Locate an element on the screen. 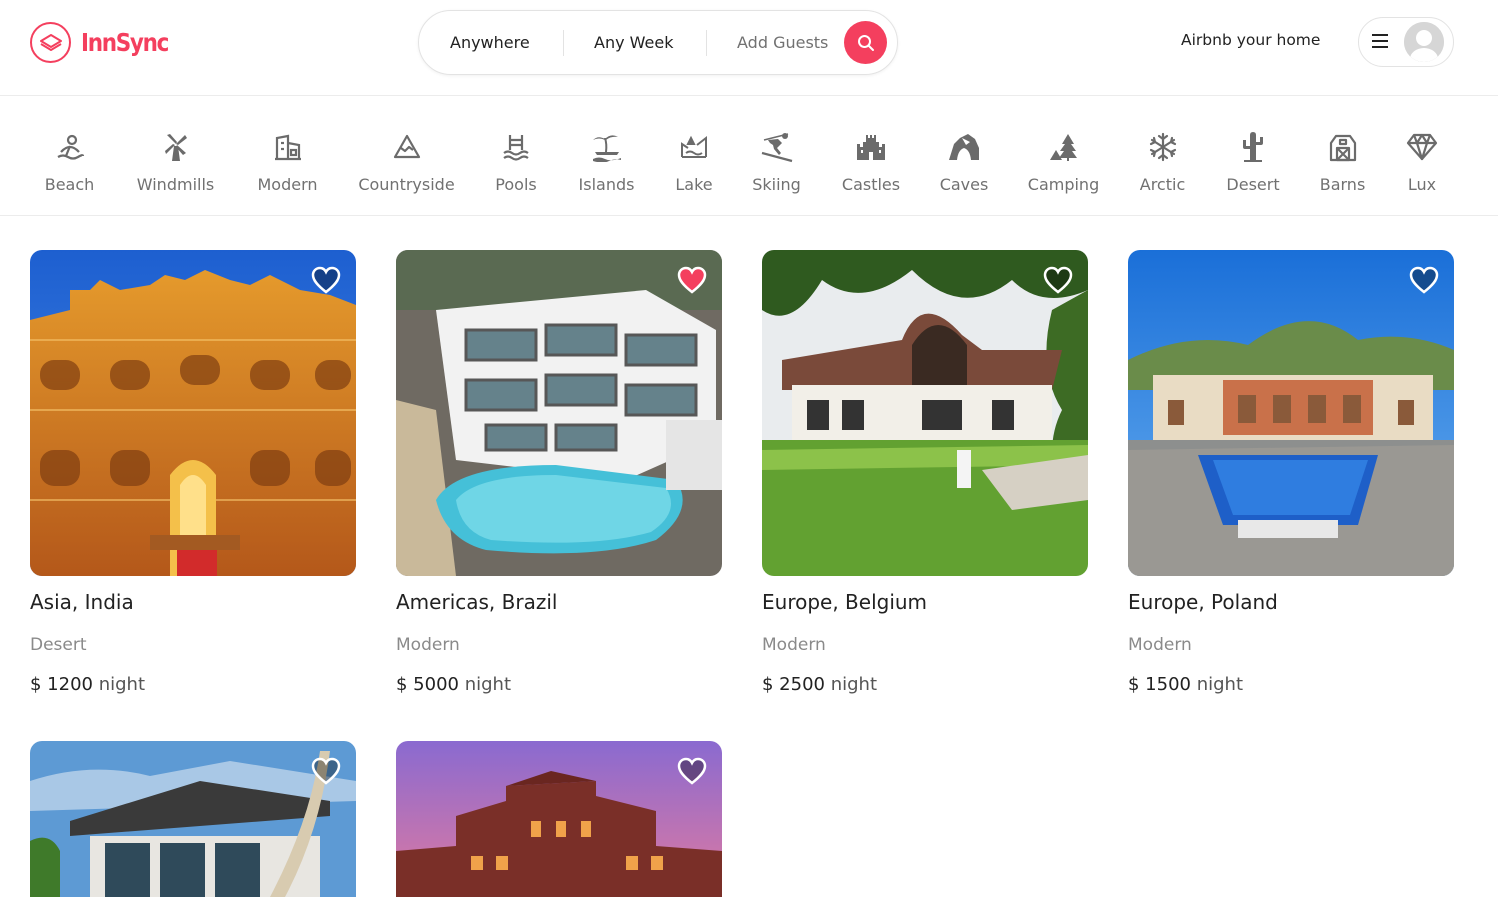 This screenshot has height=897, width=1498. listing-category: Desert is located at coordinates (58, 645).